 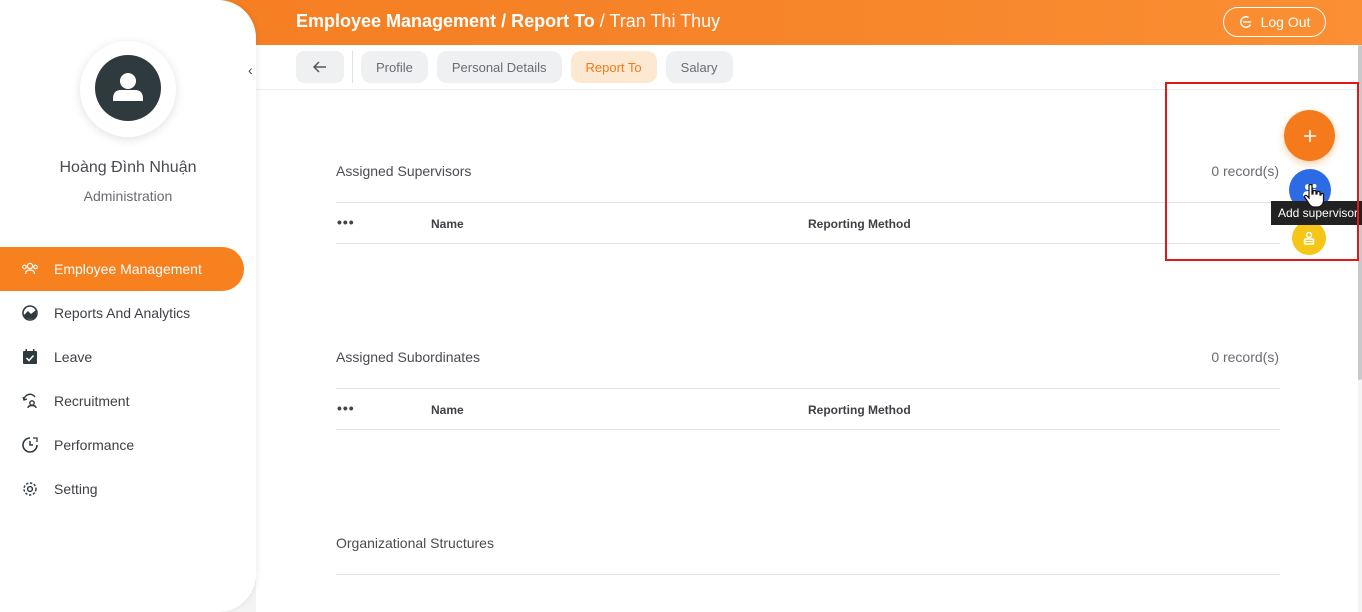 What do you see at coordinates (1245, 22) in the screenshot?
I see `logout-icon` at bounding box center [1245, 22].